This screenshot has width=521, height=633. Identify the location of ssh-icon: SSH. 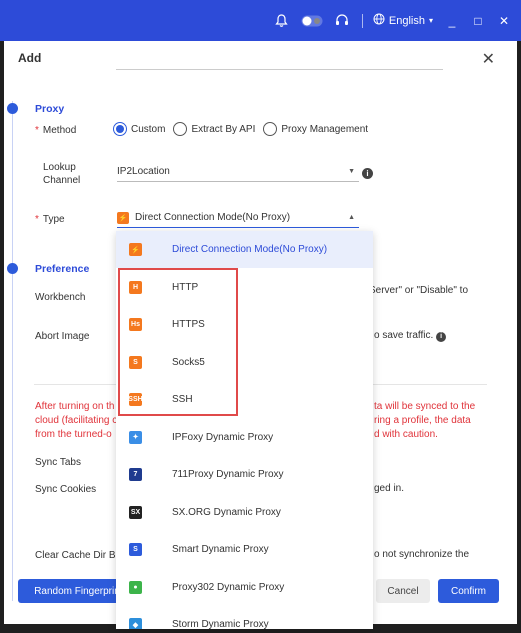
(135, 399).